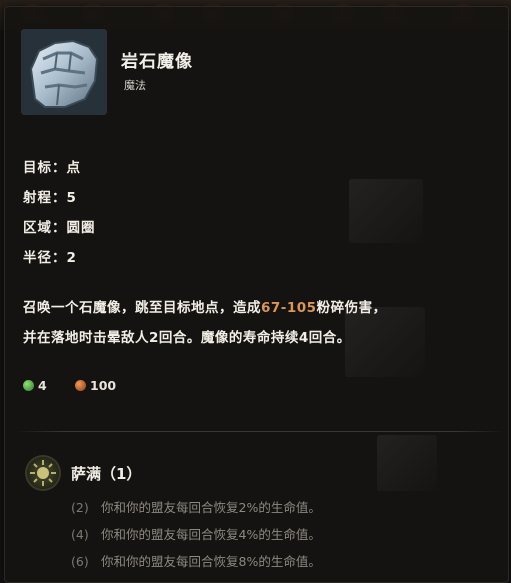 The width and height of the screenshot is (511, 583). Describe the element at coordinates (157, 62) in the screenshot. I see `skill-name: 岩石魔像` at that location.